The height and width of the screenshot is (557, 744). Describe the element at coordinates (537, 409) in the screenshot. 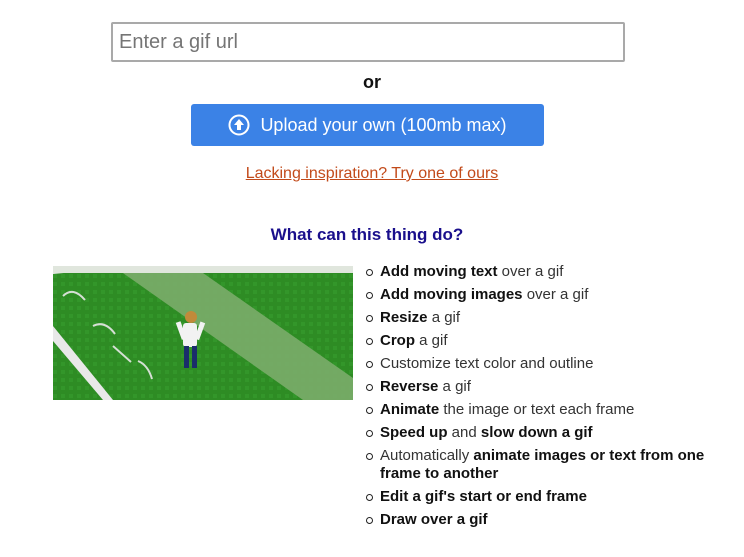

I see `feature-text: the image or text each frame` at that location.